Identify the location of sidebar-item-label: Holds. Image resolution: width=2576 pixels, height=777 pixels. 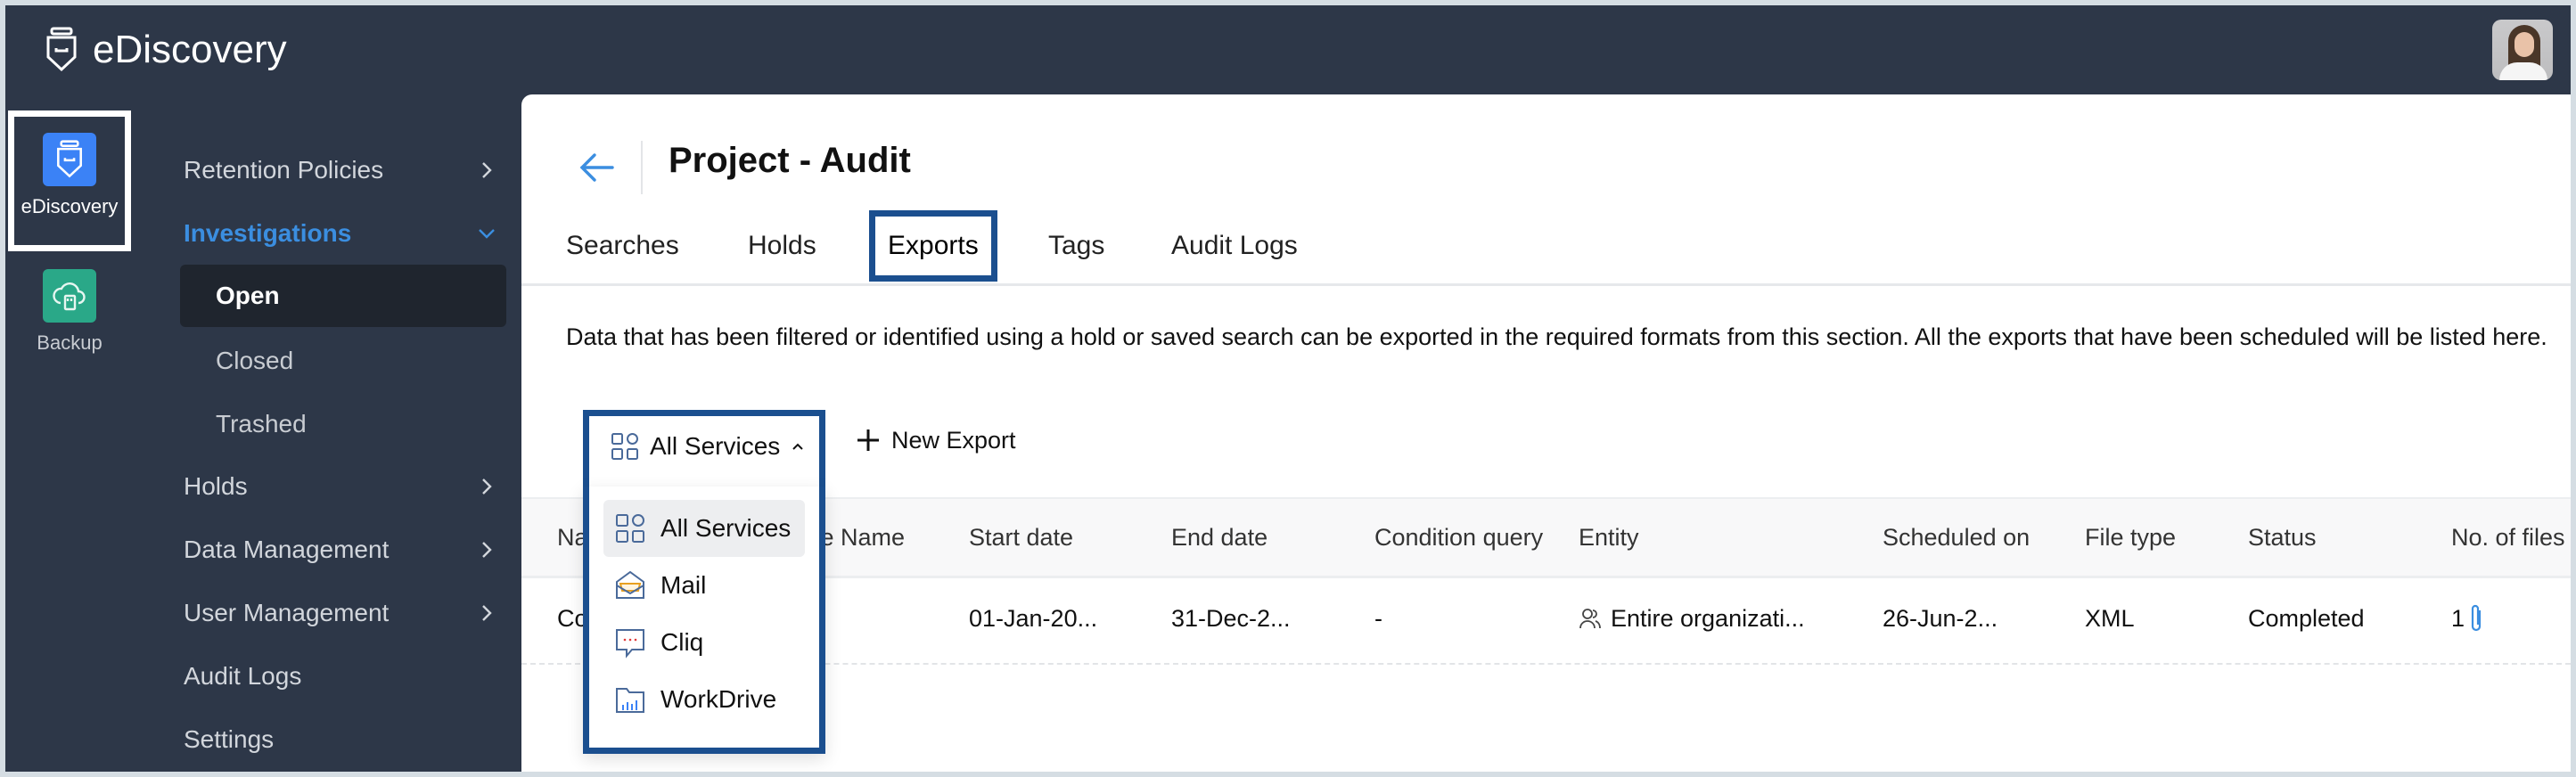
(216, 486).